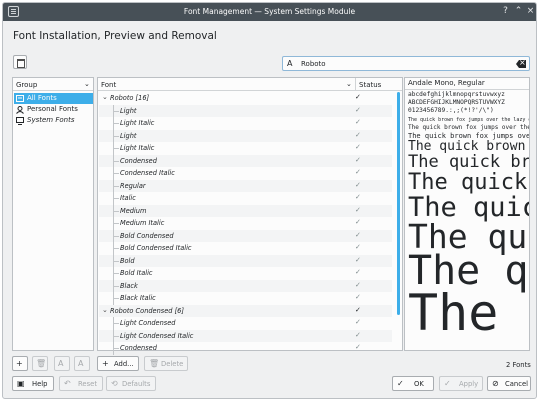  What do you see at coordinates (245, 223) in the screenshot?
I see `font-style-row: Medium Italic ✓` at bounding box center [245, 223].